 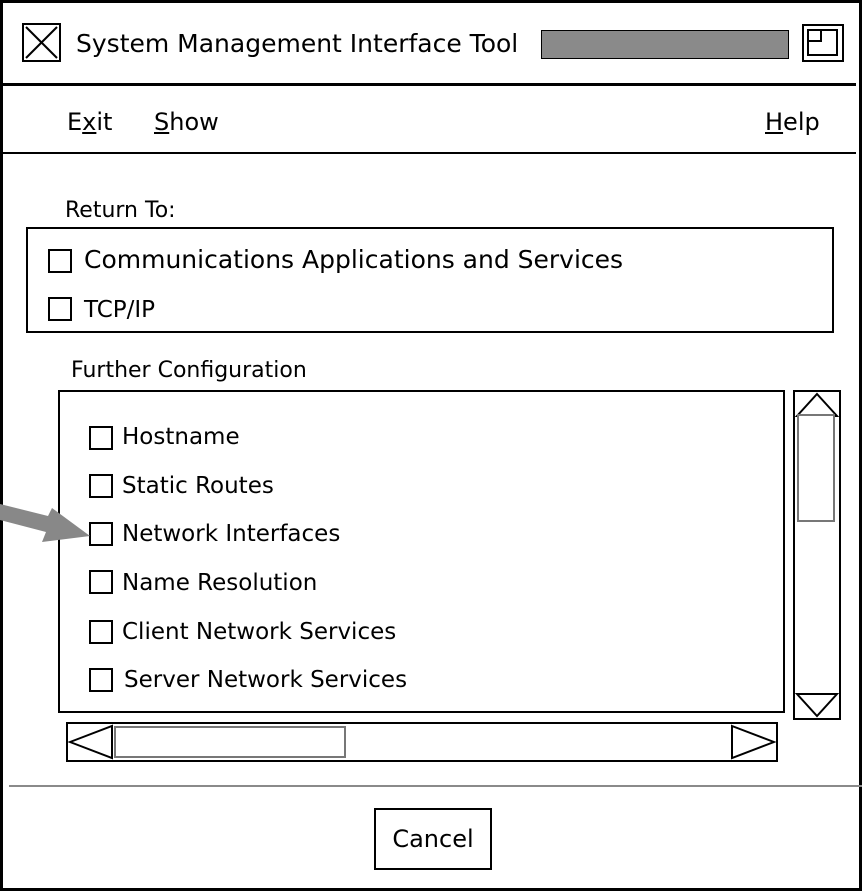 What do you see at coordinates (816, 468) in the screenshot?
I see `vertical-scroll-thumb` at bounding box center [816, 468].